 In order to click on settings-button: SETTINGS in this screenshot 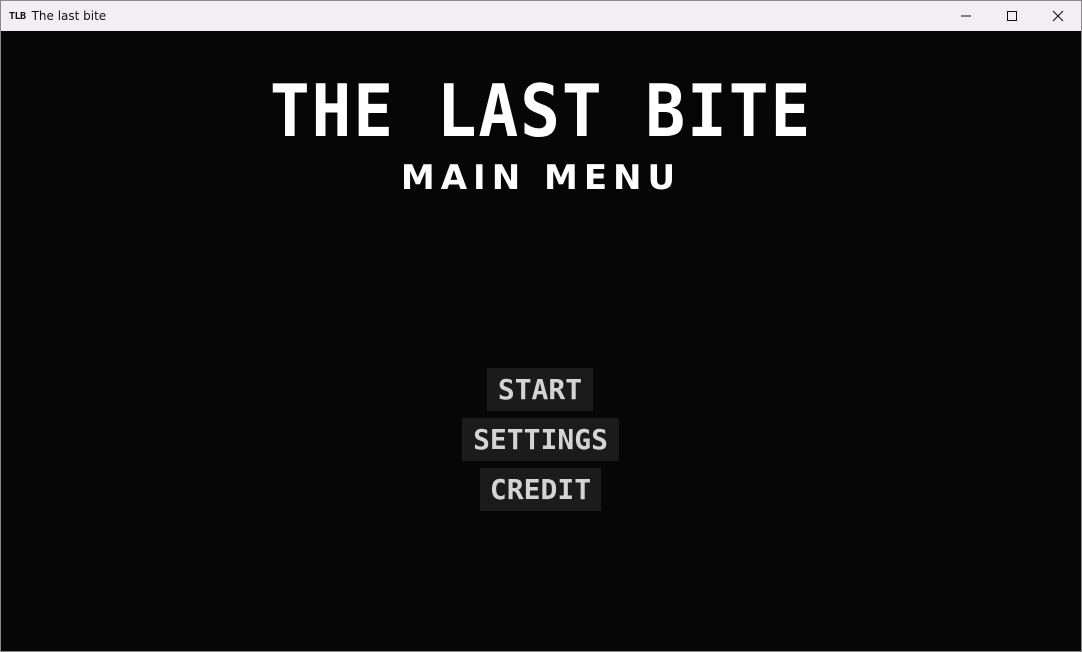, I will do `click(540, 439)`.